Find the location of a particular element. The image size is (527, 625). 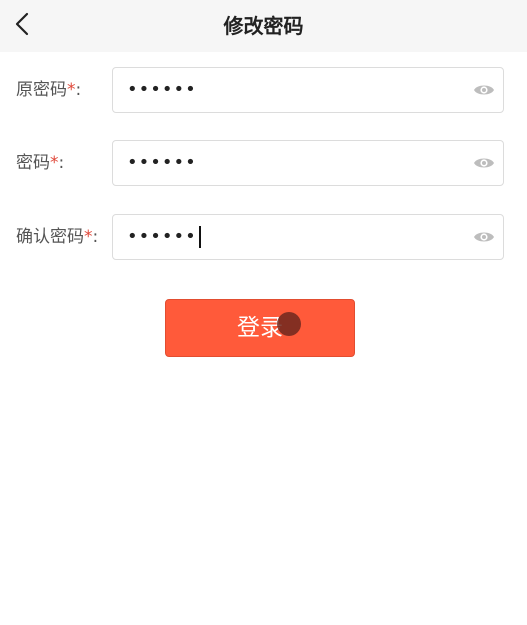

old-password-field: •••••• is located at coordinates (308, 90).